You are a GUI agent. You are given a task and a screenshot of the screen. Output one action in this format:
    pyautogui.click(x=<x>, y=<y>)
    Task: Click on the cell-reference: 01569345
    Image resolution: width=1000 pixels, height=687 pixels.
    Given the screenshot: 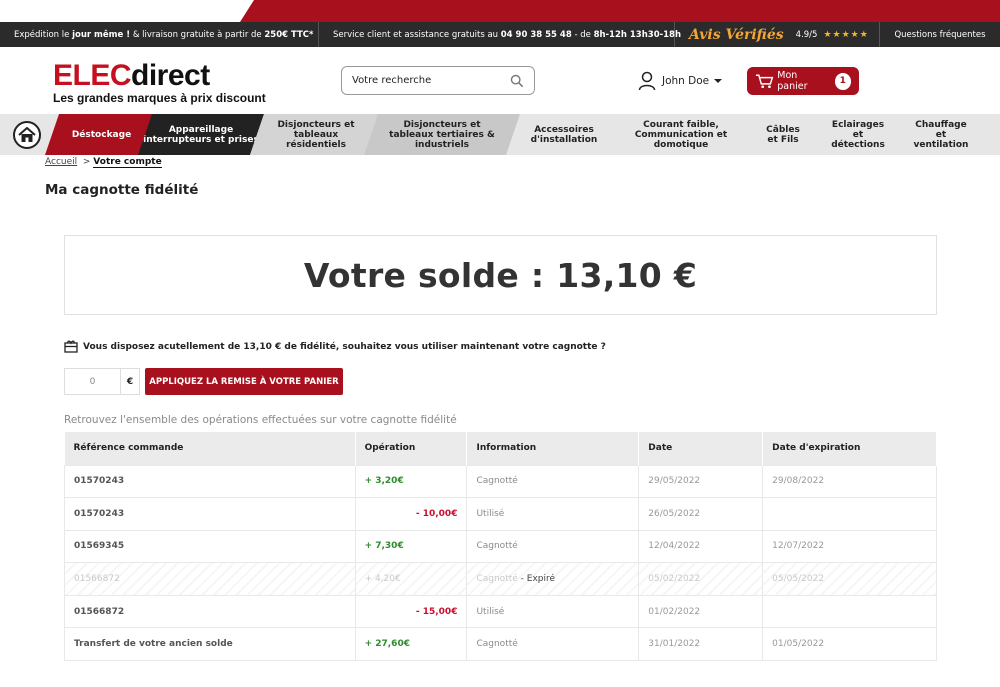 What is the action you would take?
    pyautogui.click(x=210, y=546)
    